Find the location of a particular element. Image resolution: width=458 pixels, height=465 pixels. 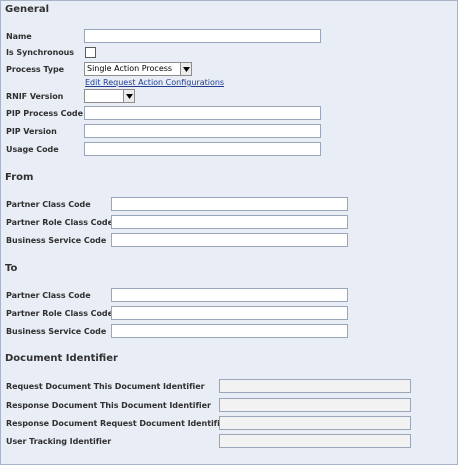

to-business-service-code-label: Business Service Code is located at coordinates (56, 331).